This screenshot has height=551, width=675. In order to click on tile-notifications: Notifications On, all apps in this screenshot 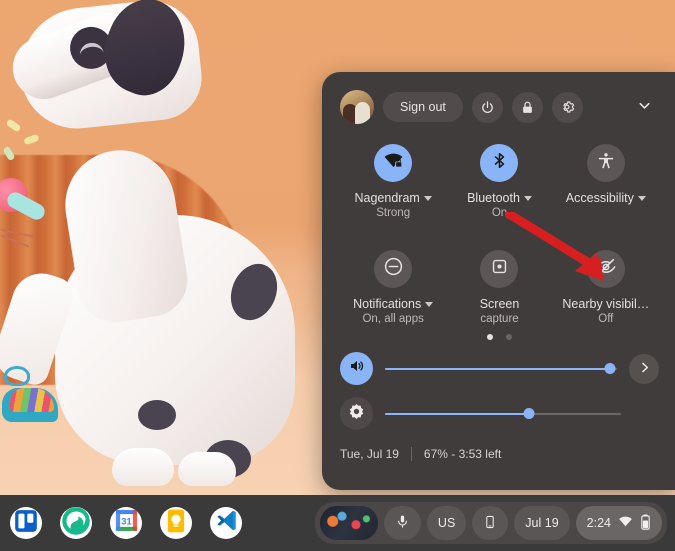, I will do `click(393, 286)`.